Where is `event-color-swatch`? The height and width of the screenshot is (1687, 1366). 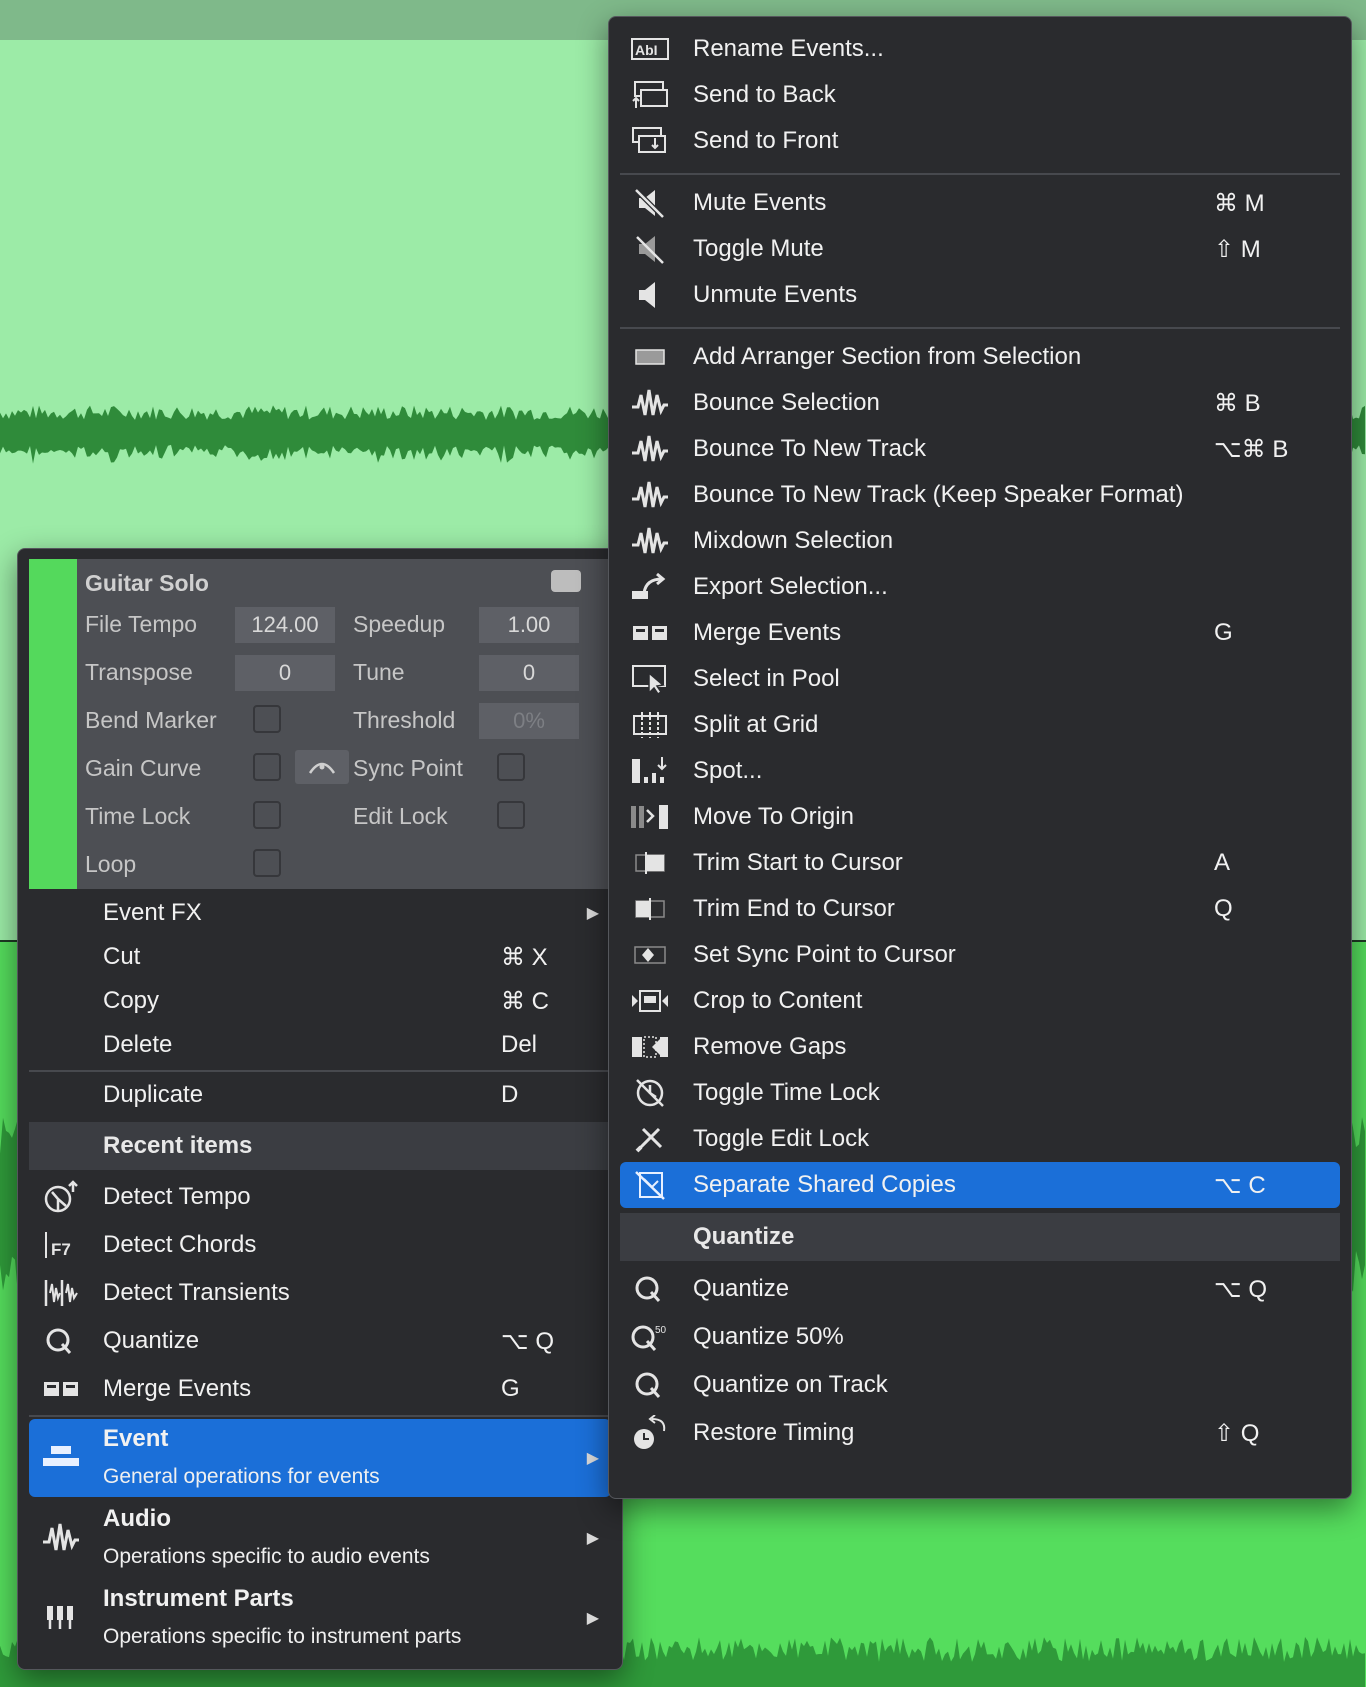 event-color-swatch is located at coordinates (53, 724).